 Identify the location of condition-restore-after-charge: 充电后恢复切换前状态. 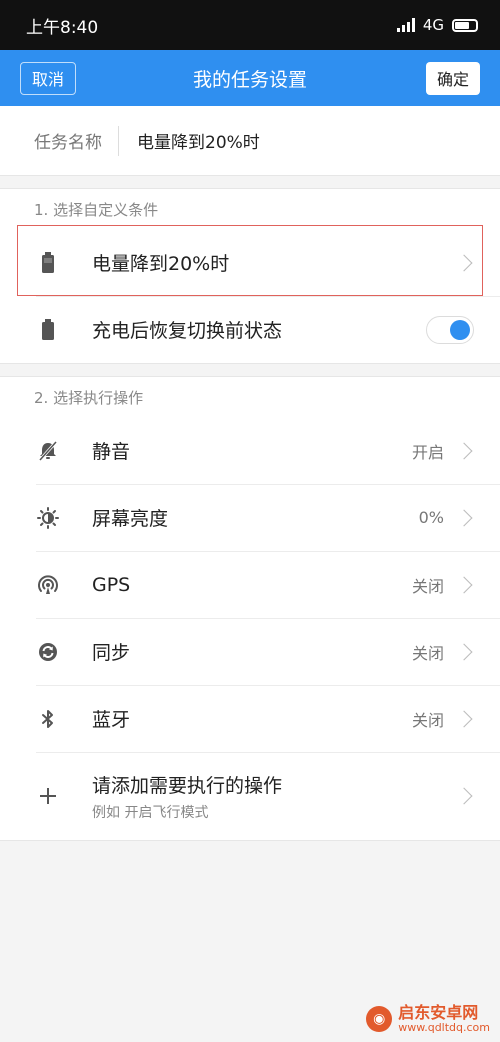
(250, 329).